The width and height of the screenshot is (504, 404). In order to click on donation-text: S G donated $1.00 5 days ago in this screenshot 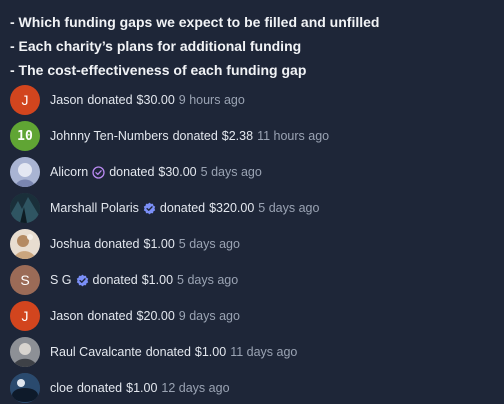, I will do `click(144, 280)`.